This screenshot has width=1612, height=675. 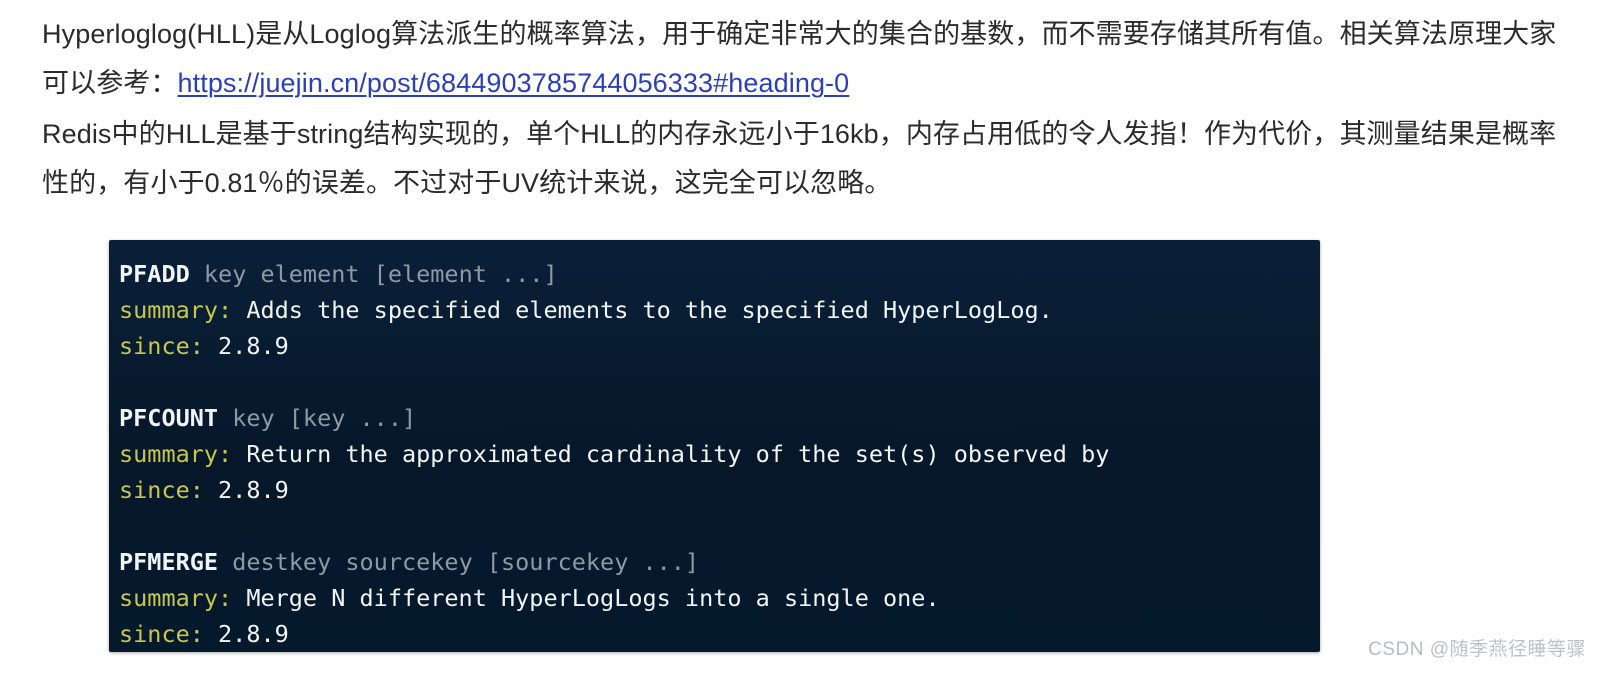 I want to click on watermark-username: 随季燕径睡等骤, so click(x=1517, y=649).